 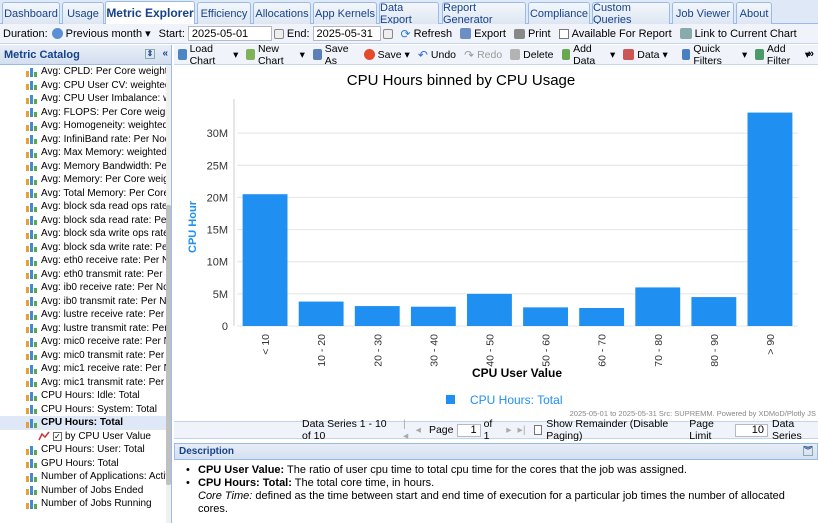 I want to click on start-date-field: 2025-05-01, so click(x=229, y=33).